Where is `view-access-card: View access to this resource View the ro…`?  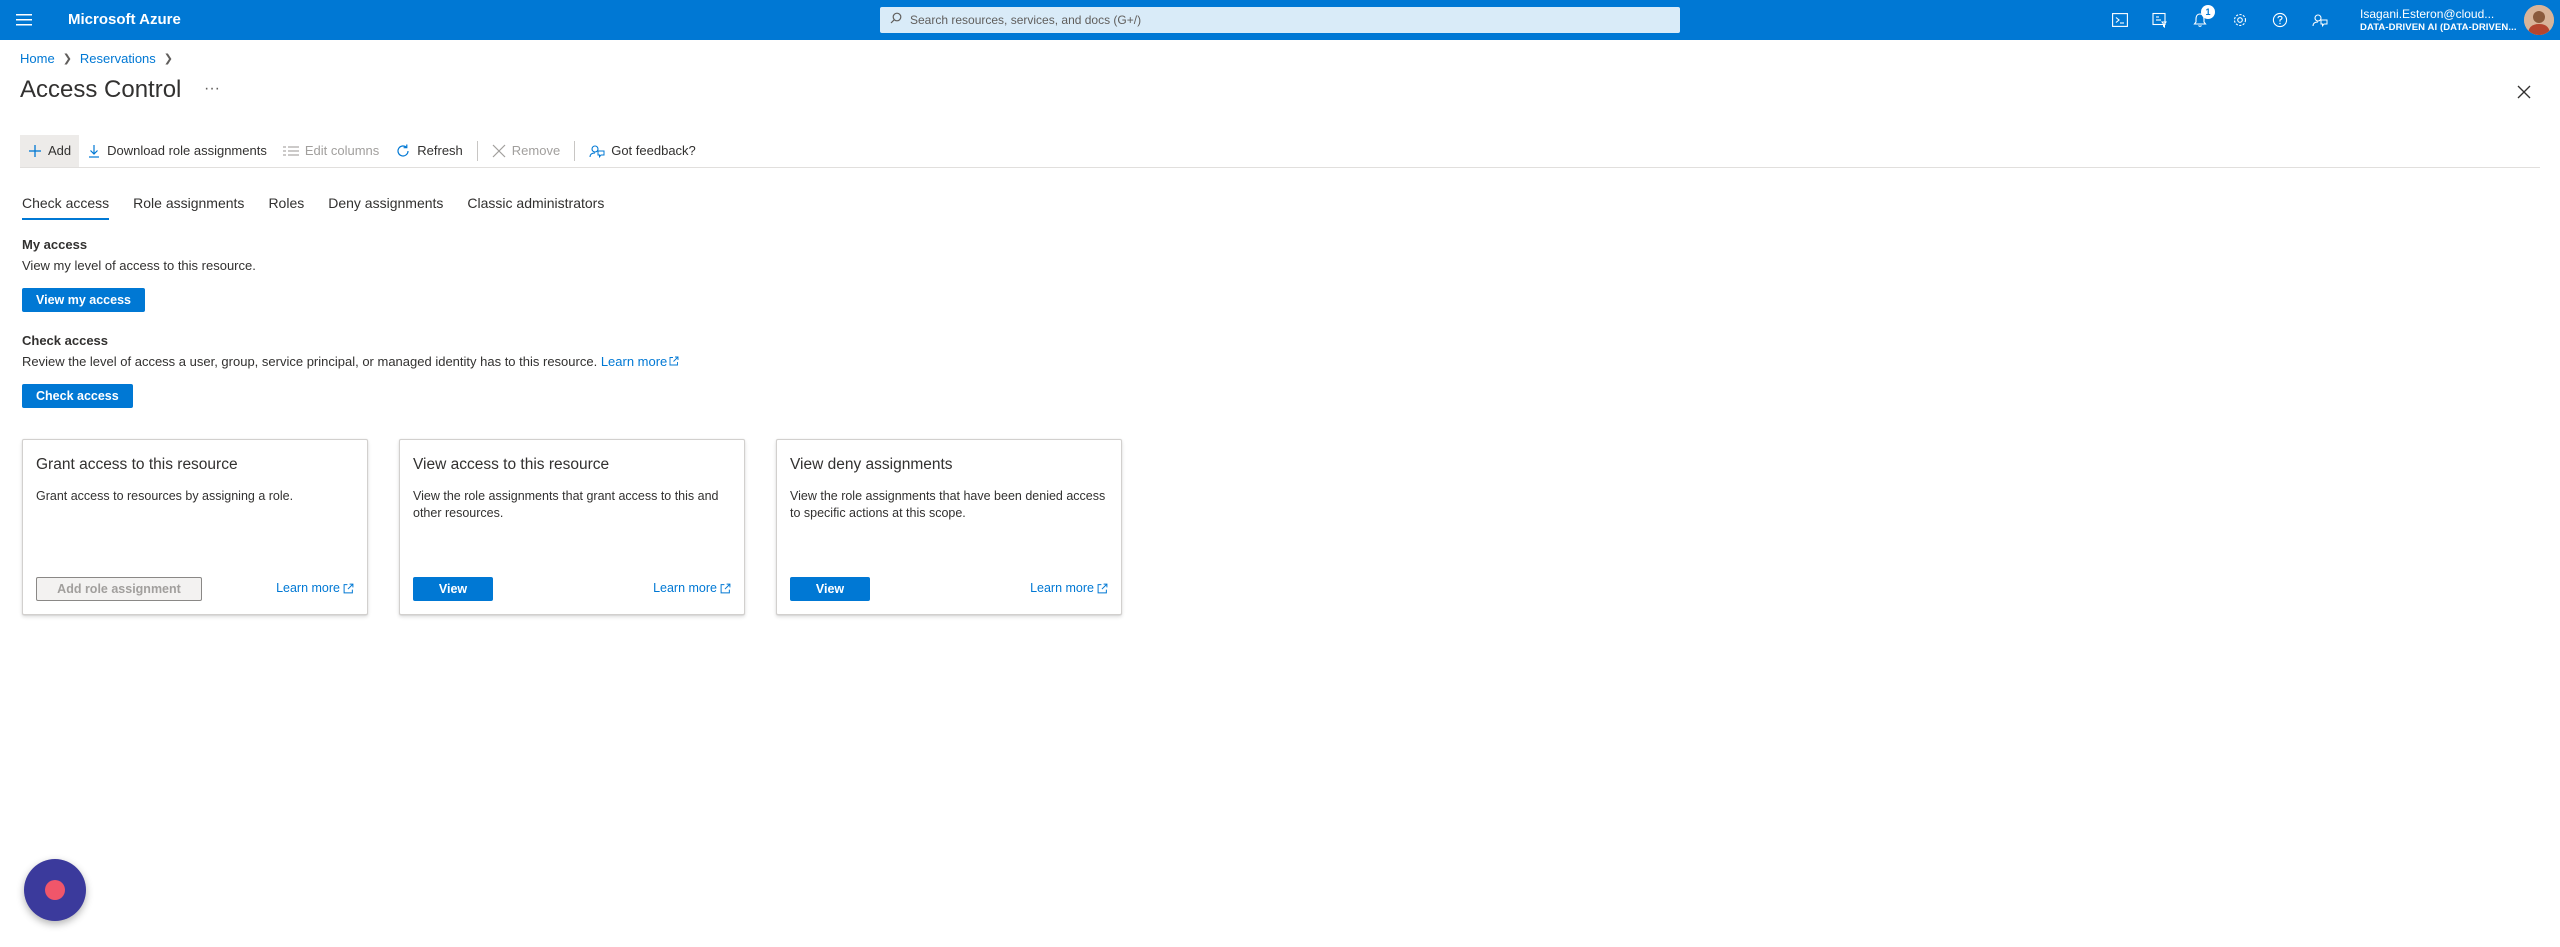
view-access-card: View access to this resource View the ro… is located at coordinates (572, 527).